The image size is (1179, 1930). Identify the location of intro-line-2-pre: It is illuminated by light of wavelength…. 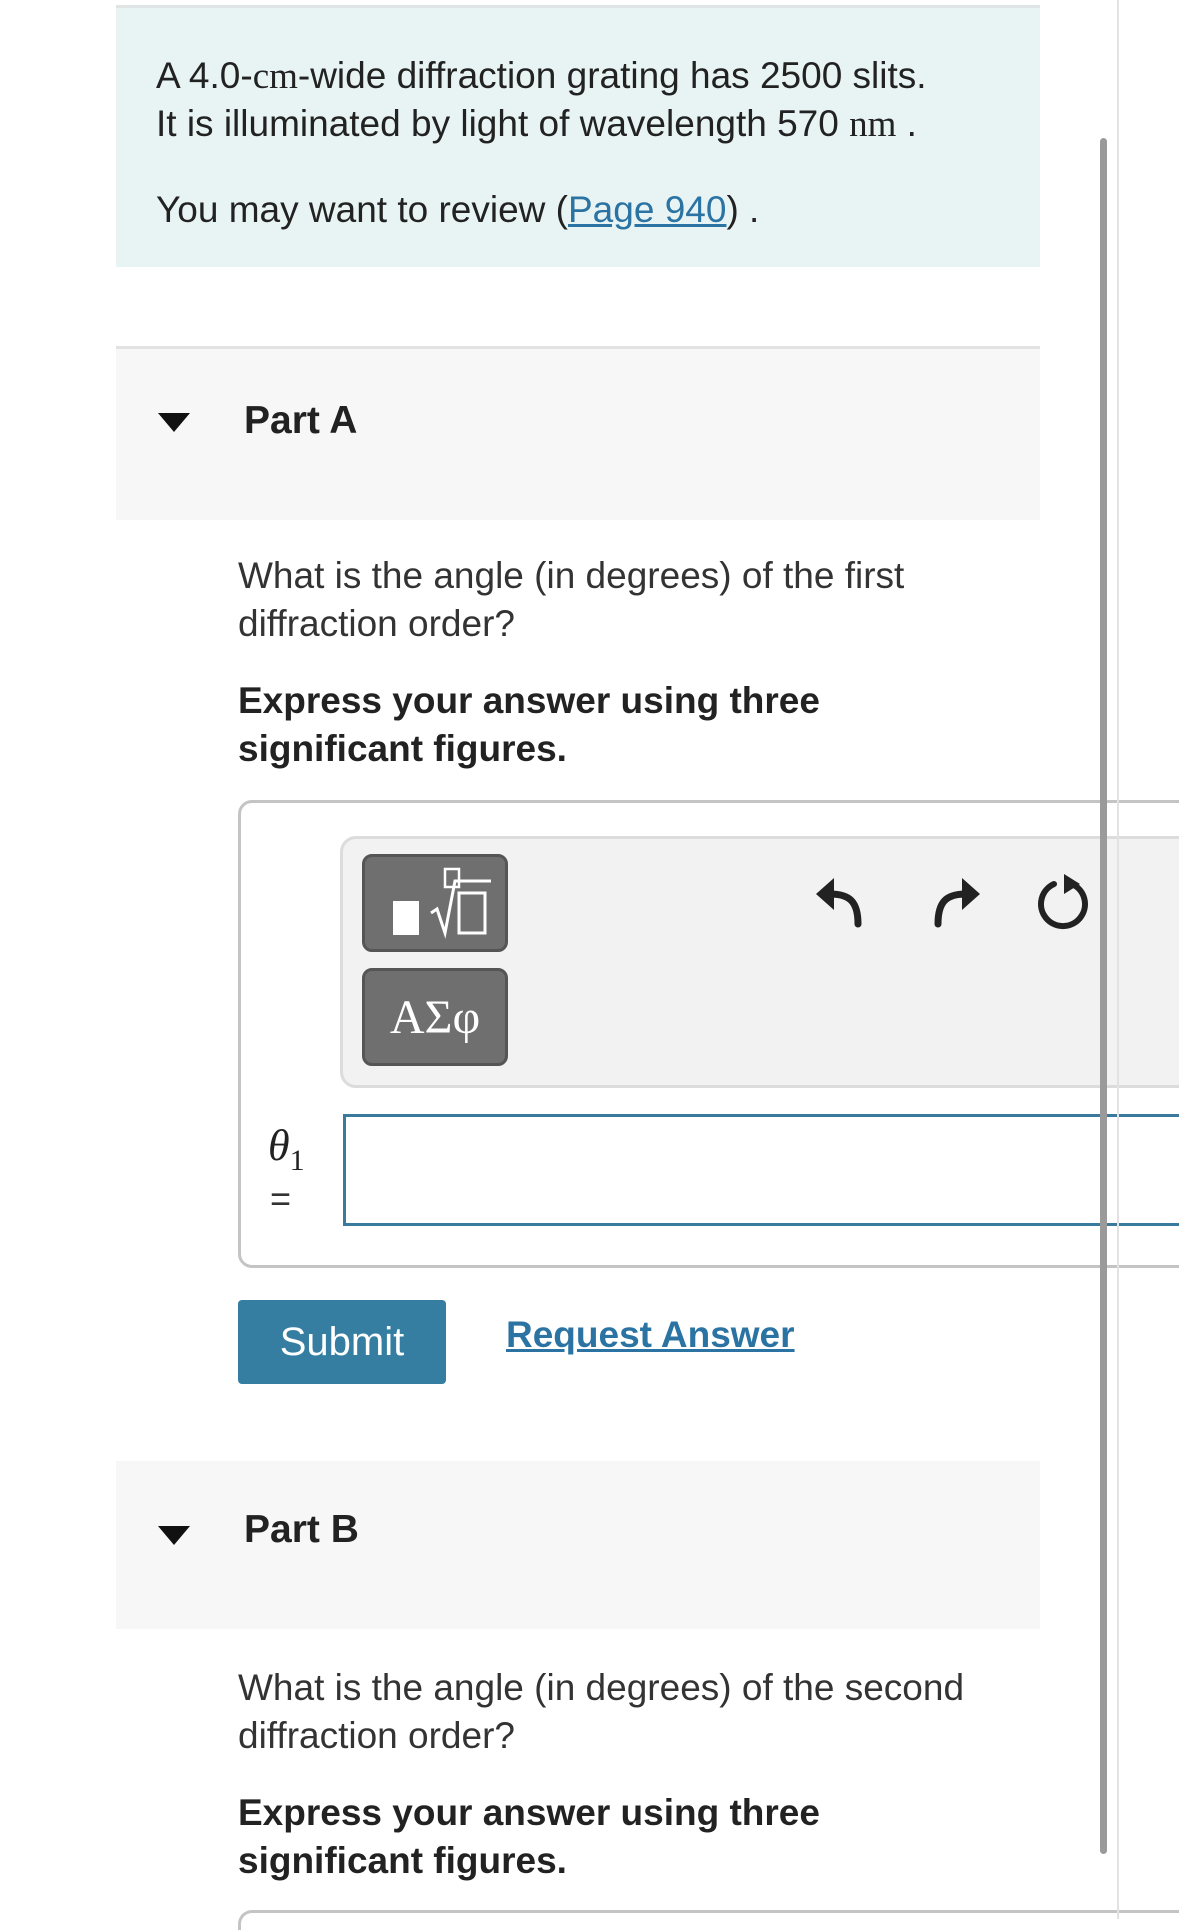
(503, 123).